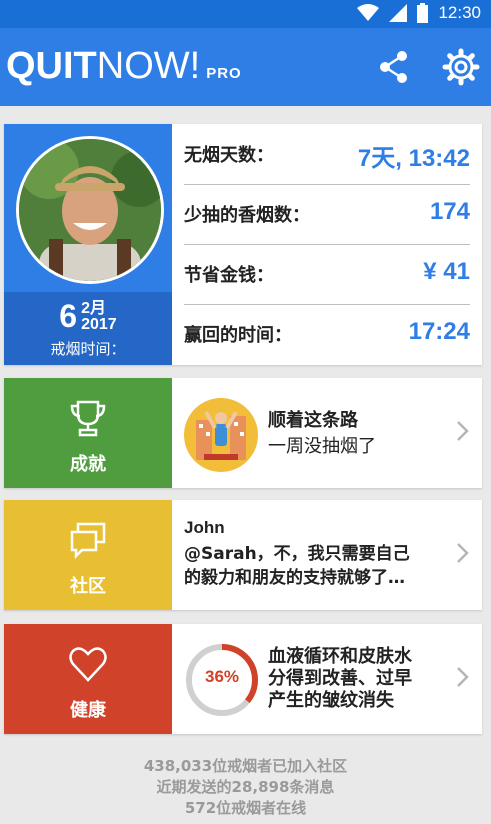 The width and height of the screenshot is (491, 824). Describe the element at coordinates (327, 274) in the screenshot. I see `stat-row-money-saved: 节省金钱： ¥ 41` at that location.